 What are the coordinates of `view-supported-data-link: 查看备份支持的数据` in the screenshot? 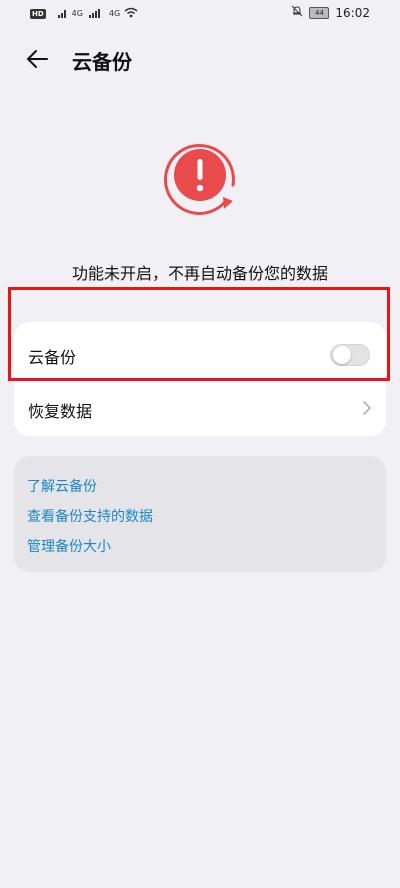 It's located at (90, 516).